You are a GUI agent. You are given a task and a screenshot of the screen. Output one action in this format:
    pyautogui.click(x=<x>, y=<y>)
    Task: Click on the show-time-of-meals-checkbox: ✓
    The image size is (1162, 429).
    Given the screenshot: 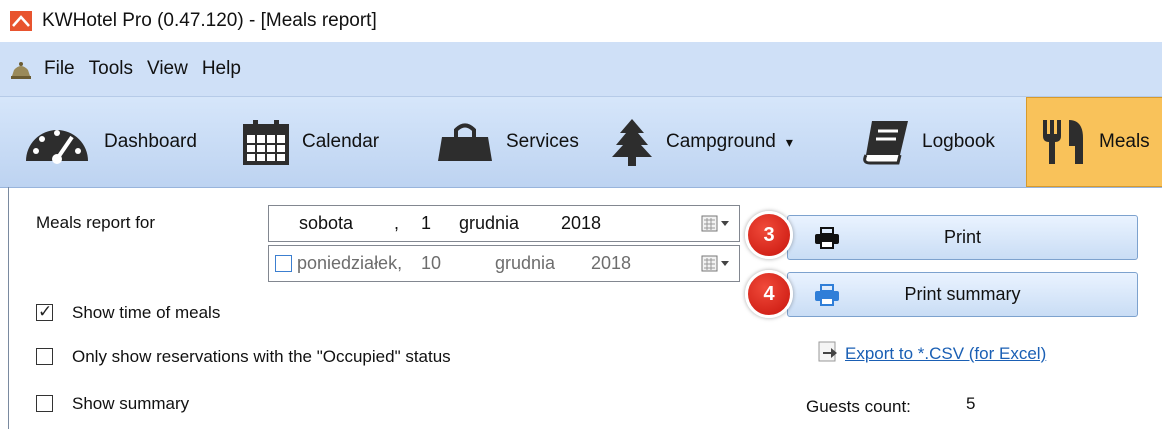 What is the action you would take?
    pyautogui.click(x=44, y=311)
    